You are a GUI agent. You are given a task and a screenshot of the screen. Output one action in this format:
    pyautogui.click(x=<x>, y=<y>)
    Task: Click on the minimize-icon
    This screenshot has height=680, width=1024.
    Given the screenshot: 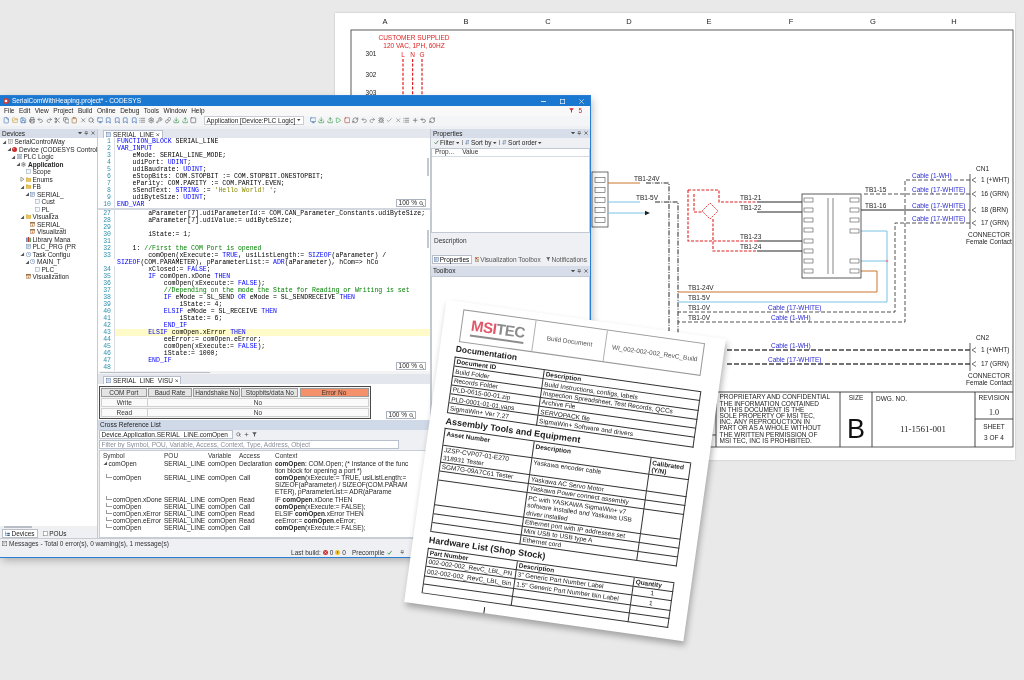 What is the action you would take?
    pyautogui.click(x=543, y=101)
    